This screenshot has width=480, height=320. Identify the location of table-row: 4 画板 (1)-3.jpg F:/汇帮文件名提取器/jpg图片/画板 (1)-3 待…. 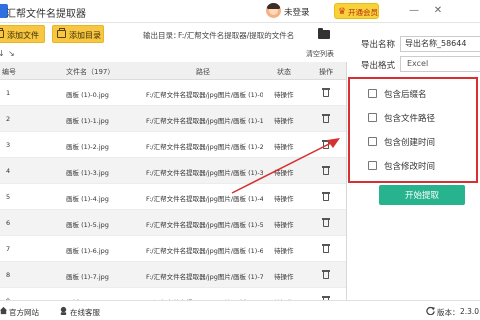
(173, 171).